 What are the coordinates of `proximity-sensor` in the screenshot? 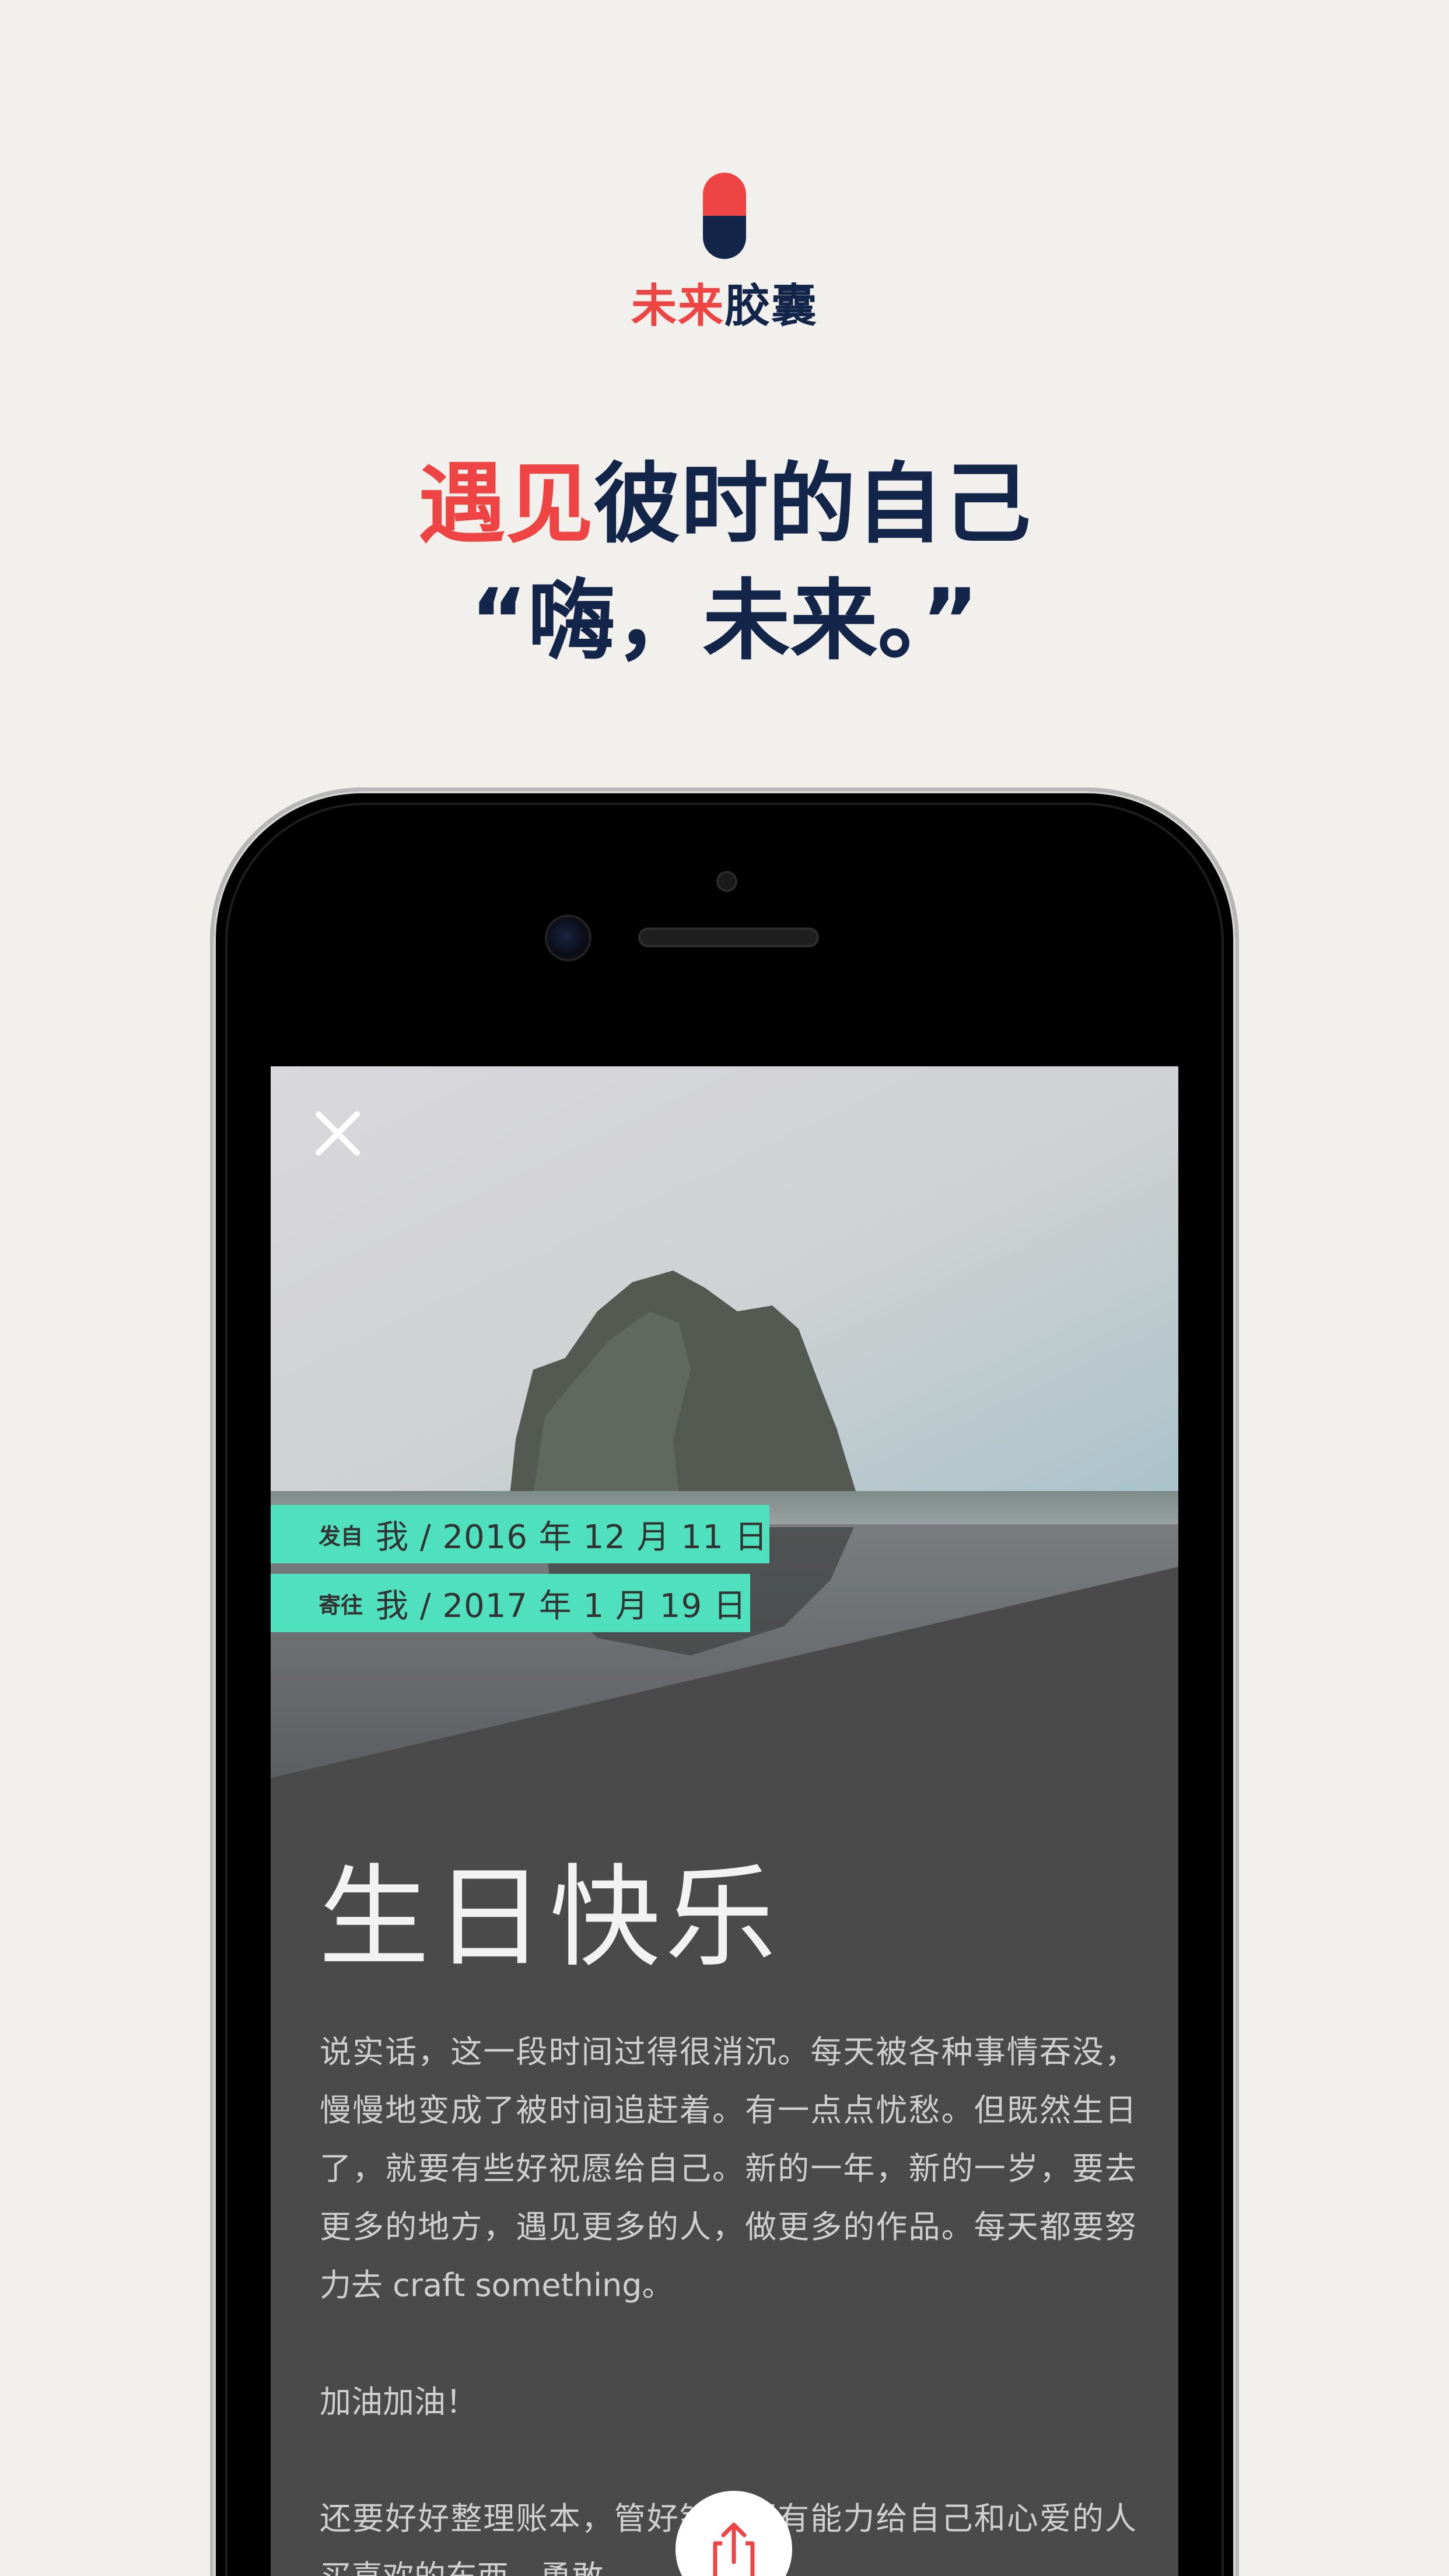 It's located at (726, 881).